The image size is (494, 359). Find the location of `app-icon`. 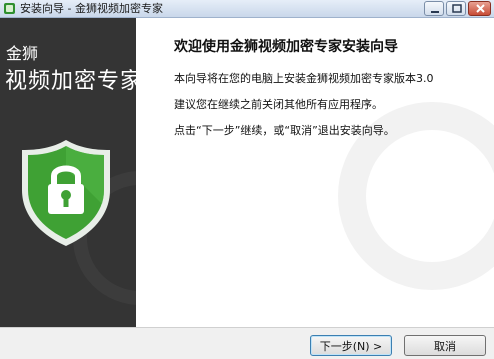

app-icon is located at coordinates (9, 8).